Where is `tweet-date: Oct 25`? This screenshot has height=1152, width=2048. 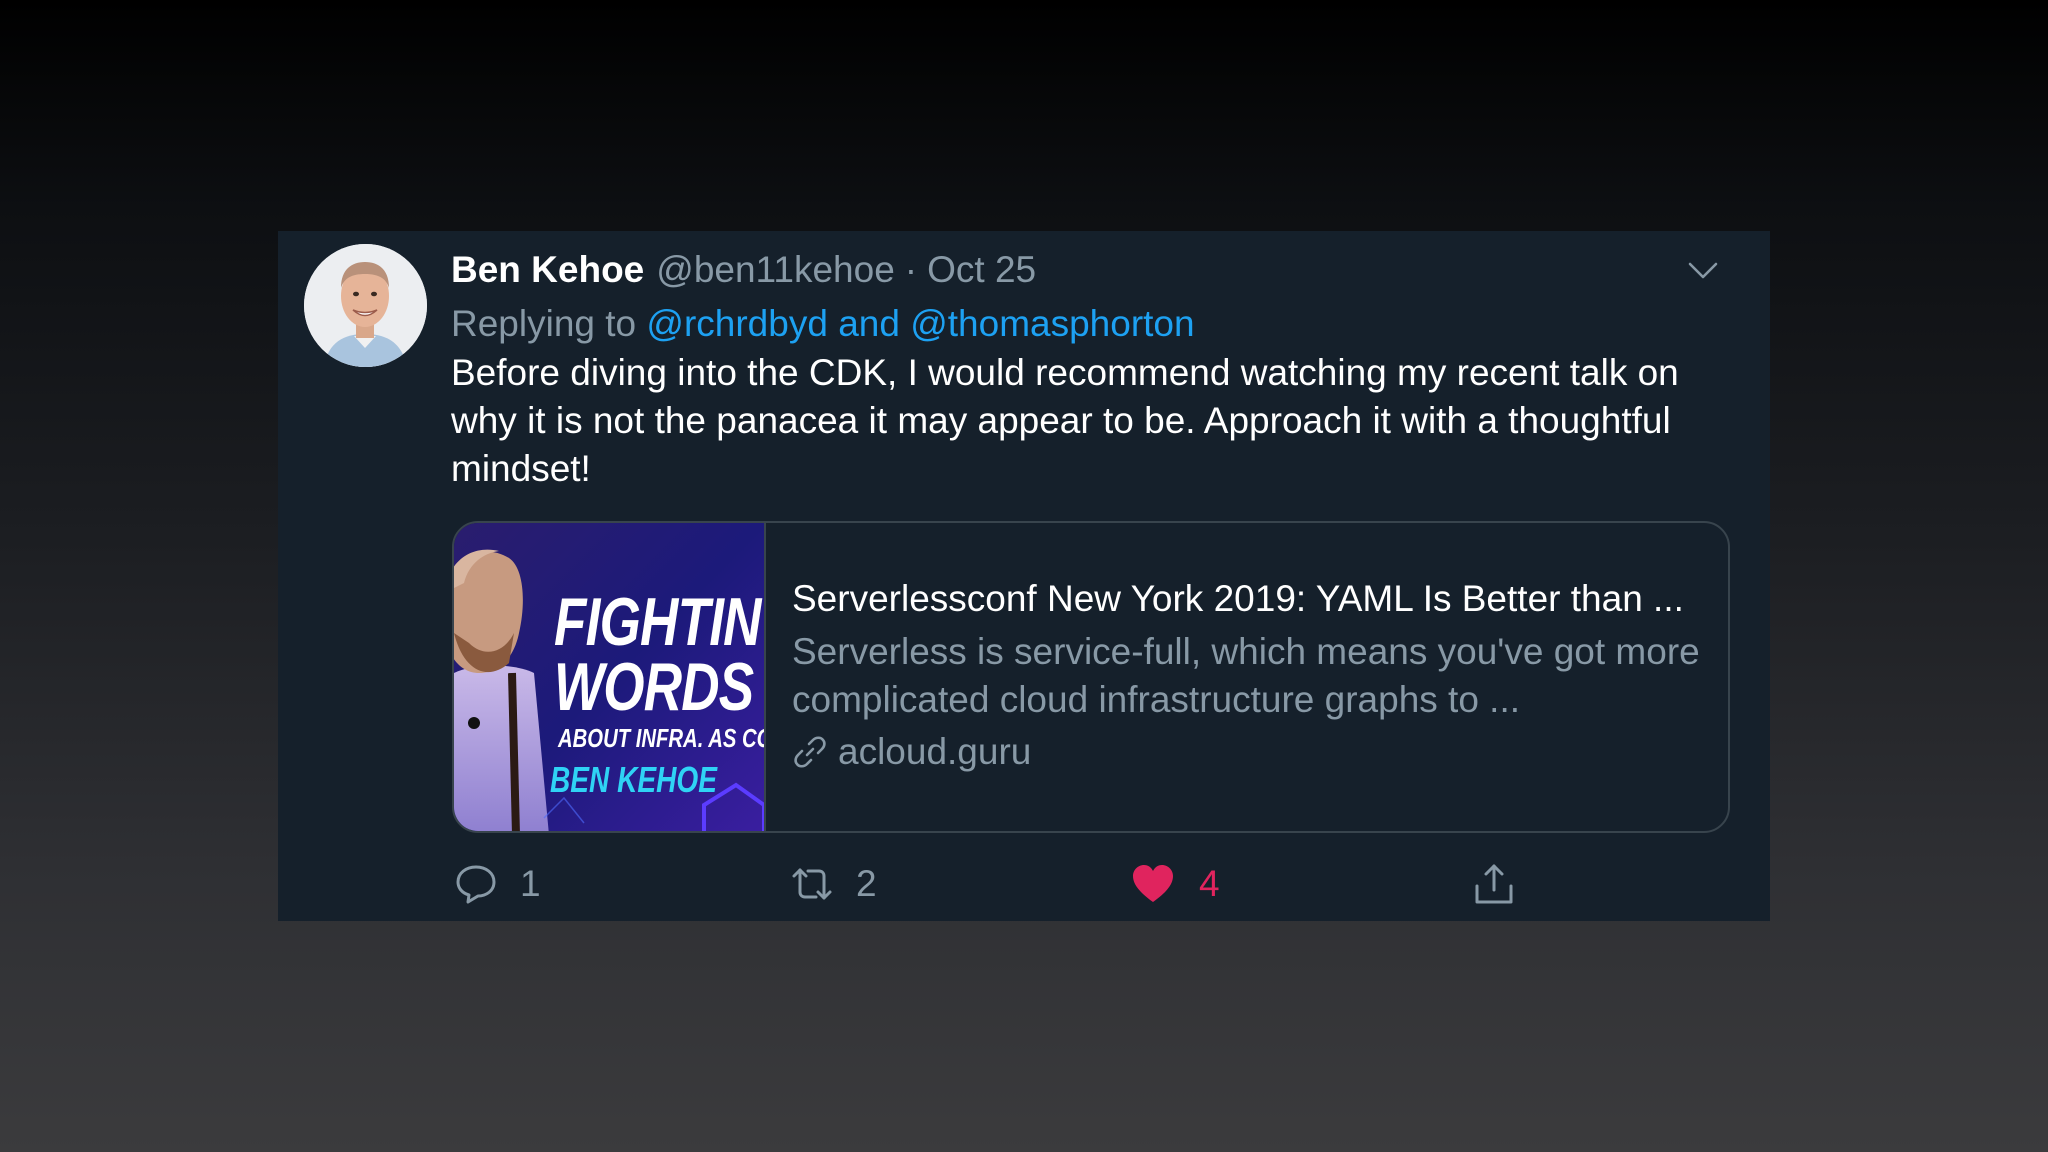 tweet-date: Oct 25 is located at coordinates (981, 270).